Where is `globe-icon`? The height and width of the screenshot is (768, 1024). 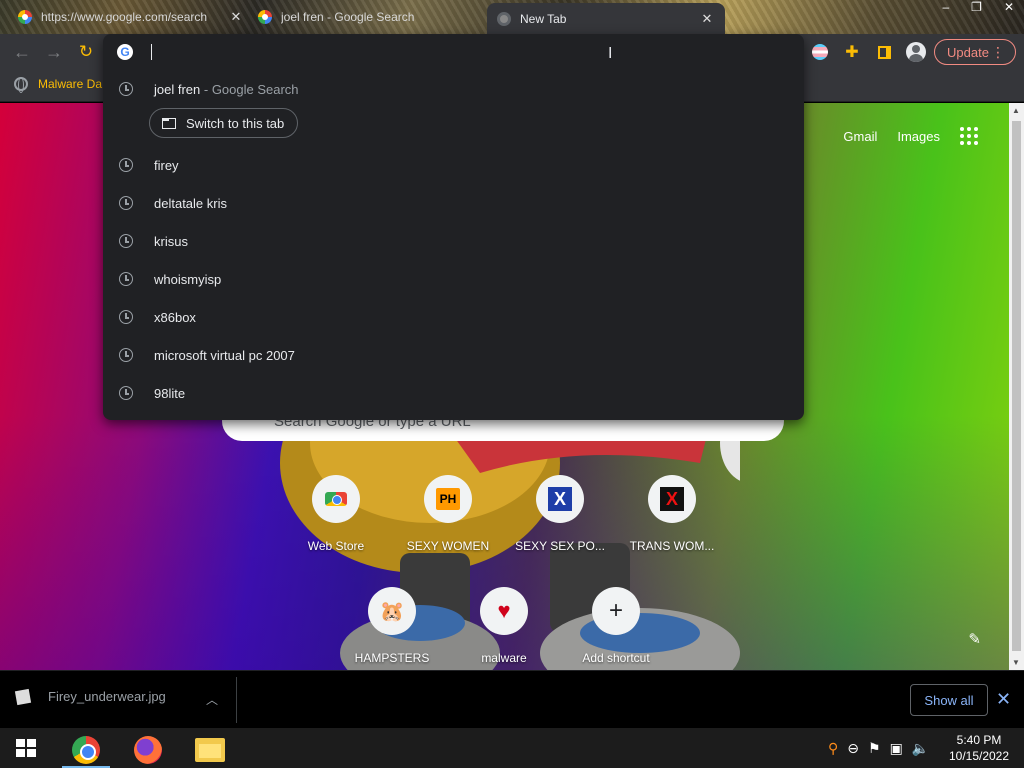 globe-icon is located at coordinates (21, 85).